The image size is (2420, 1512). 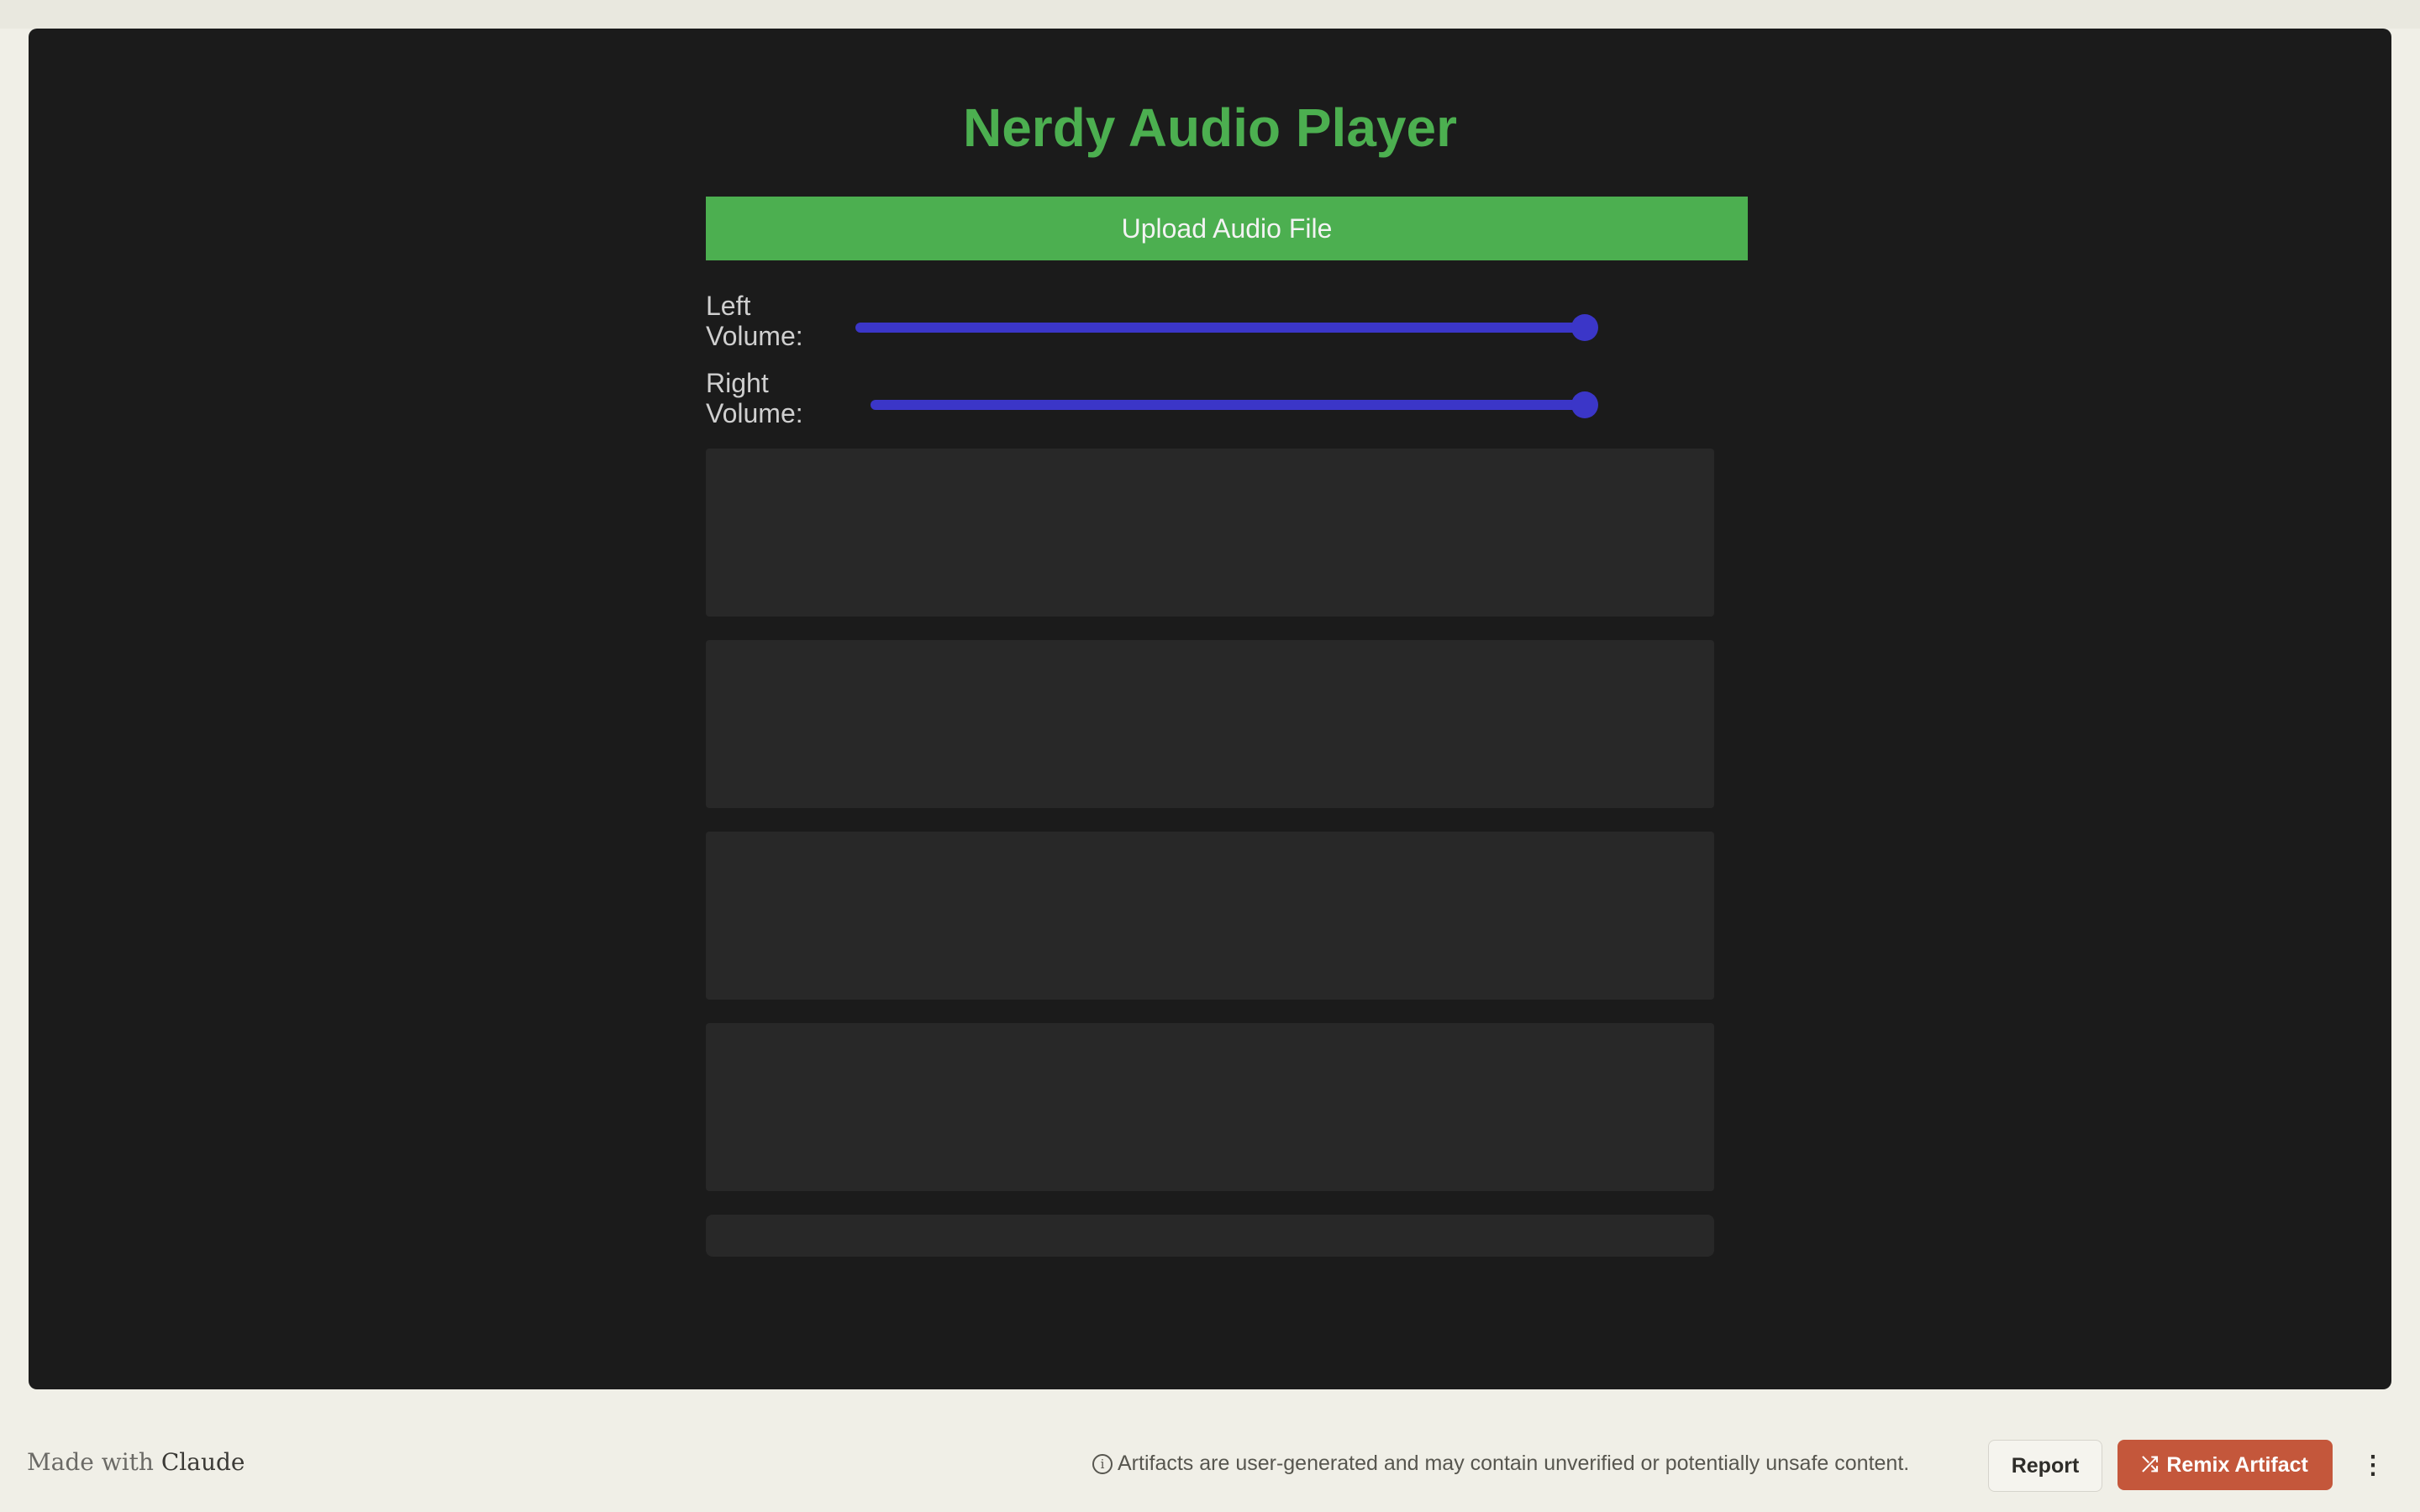 I want to click on right-volume-row: Right Volume:, so click(x=1227, y=401).